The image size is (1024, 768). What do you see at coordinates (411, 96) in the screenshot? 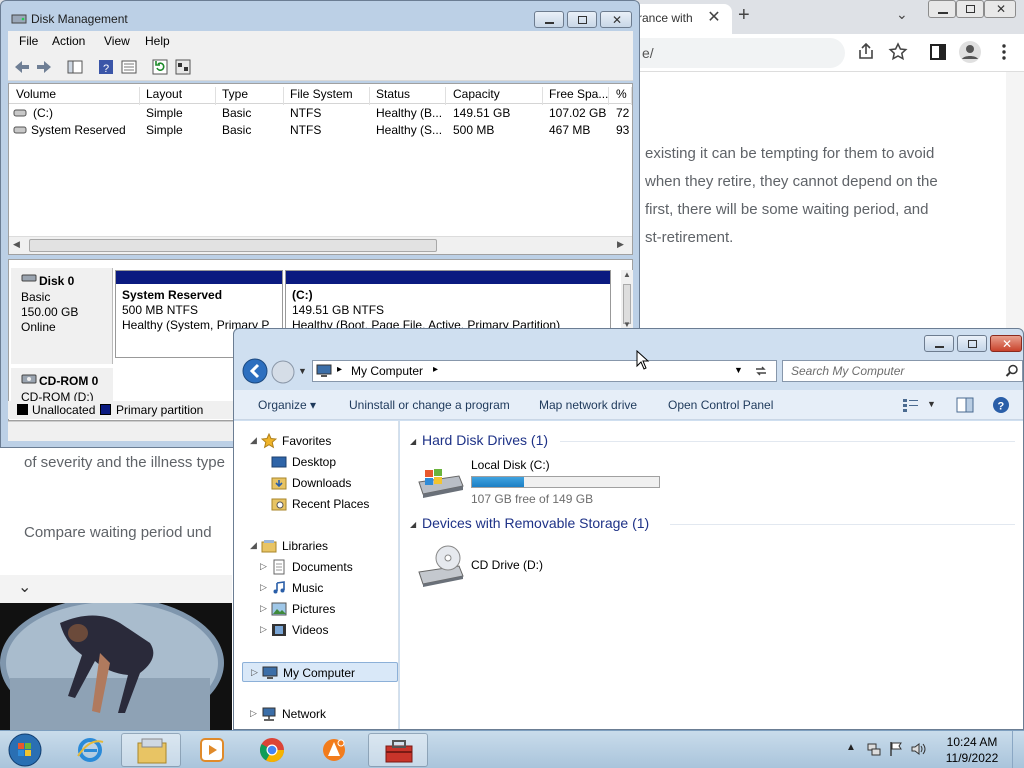
I see `column-header-status: Status` at bounding box center [411, 96].